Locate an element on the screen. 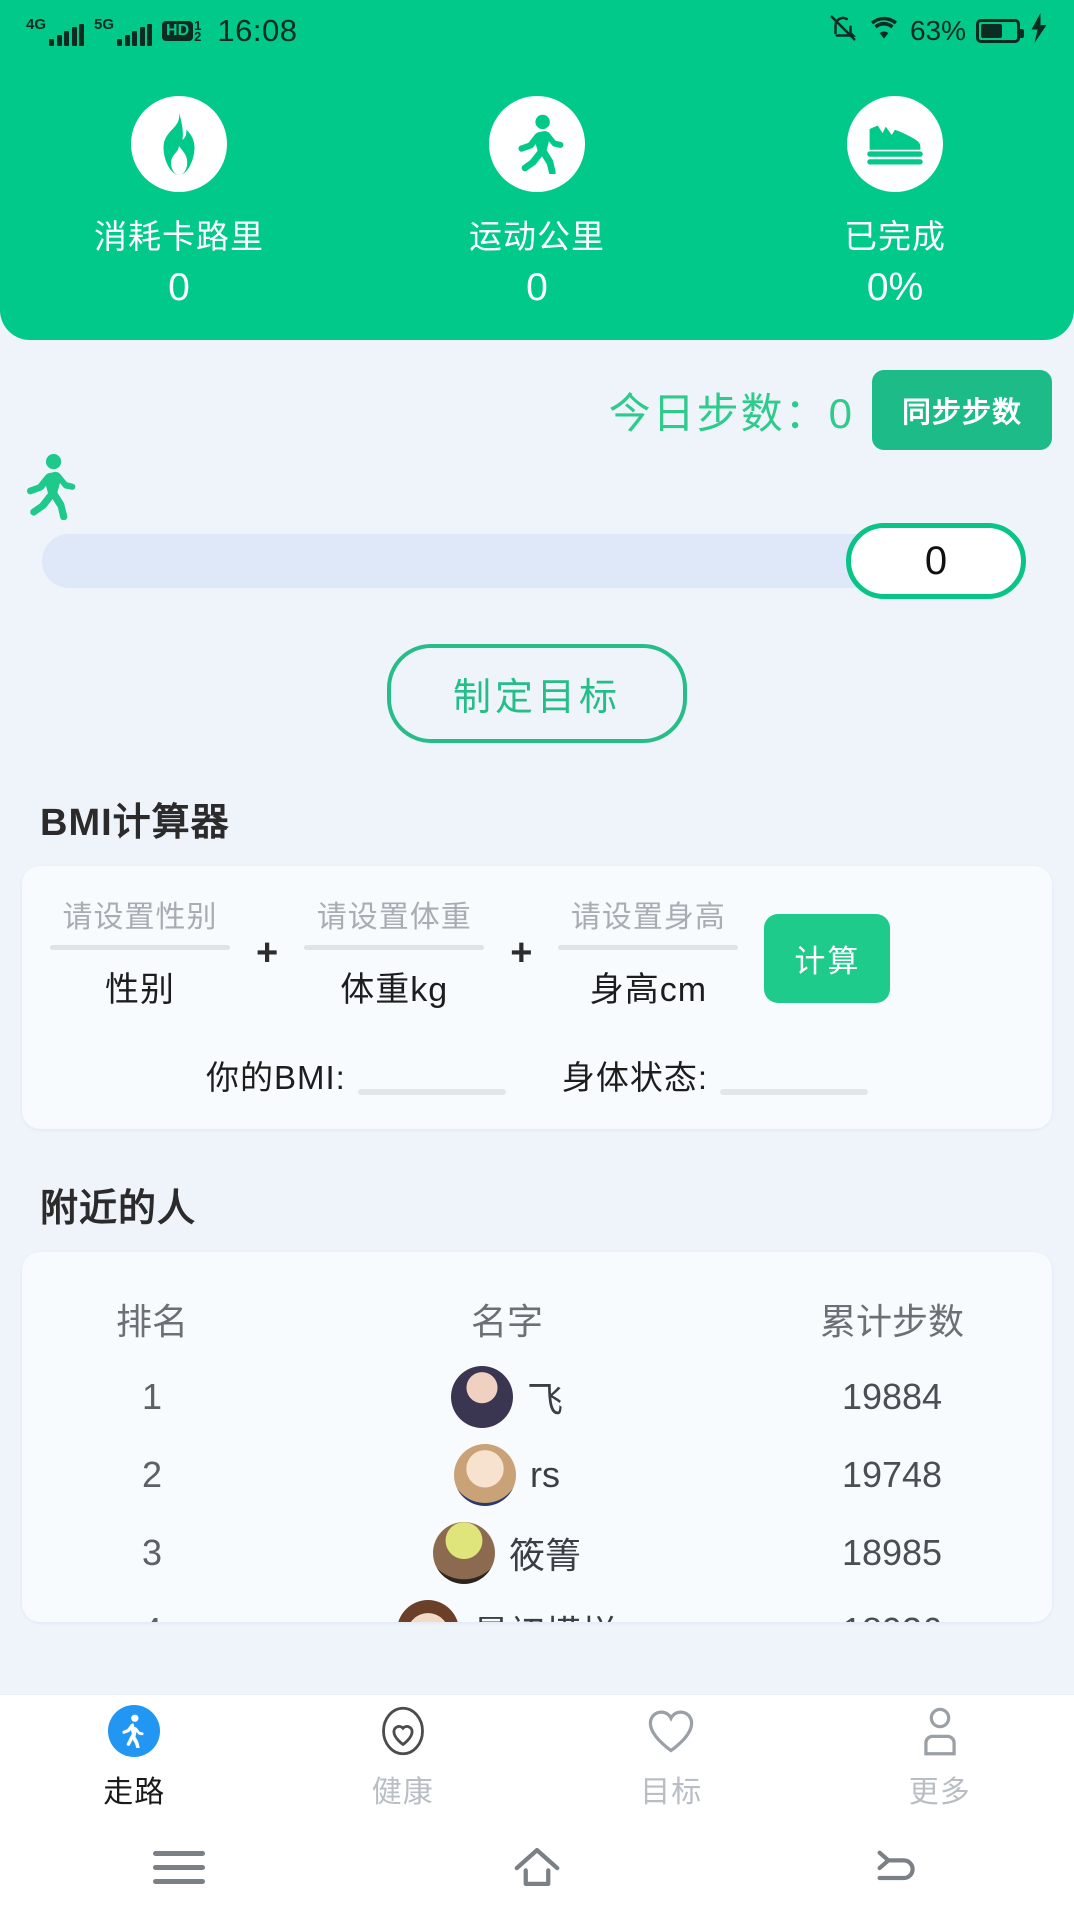 The height and width of the screenshot is (1914, 1074). bottom-tab-bar: 走路 健康 目标 更多 is located at coordinates (537, 1757).